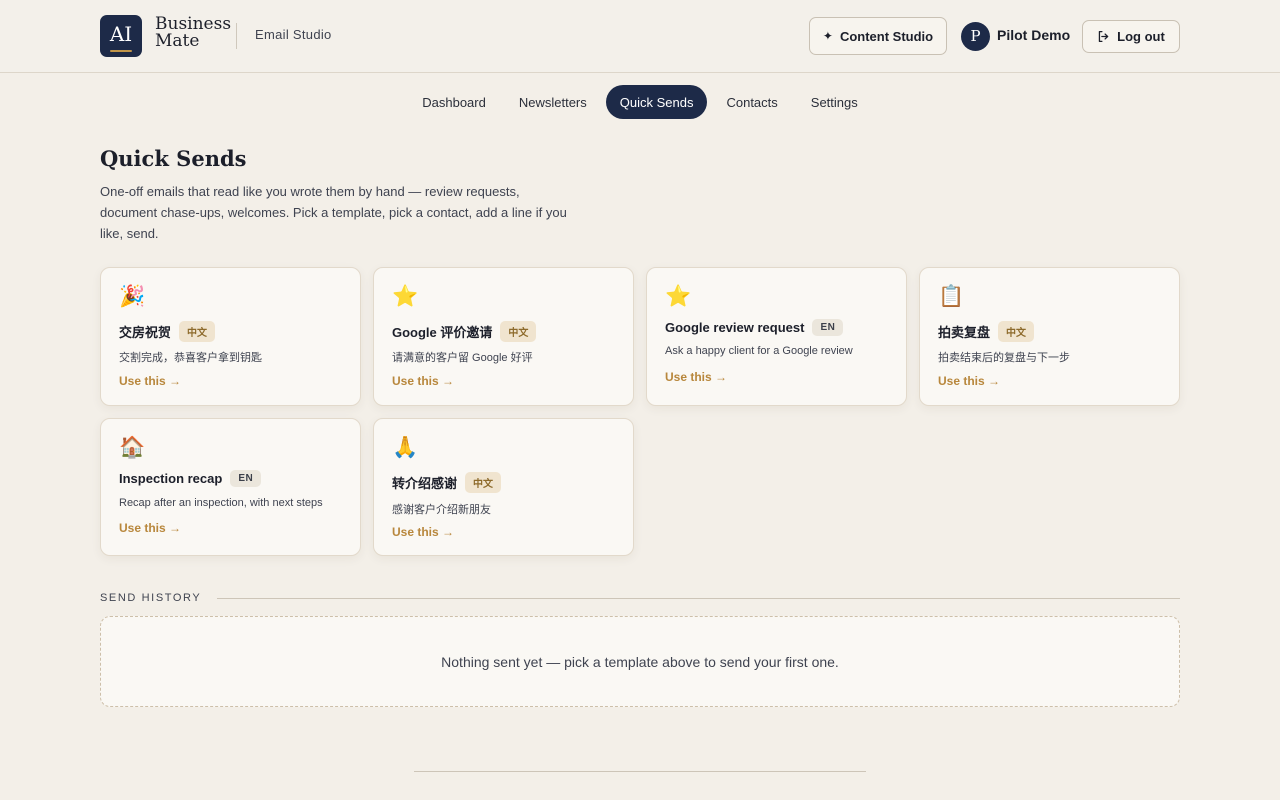 The width and height of the screenshot is (1280, 800). What do you see at coordinates (462, 358) in the screenshot?
I see `card-description: 请满意的客户留 Google 好评` at bounding box center [462, 358].